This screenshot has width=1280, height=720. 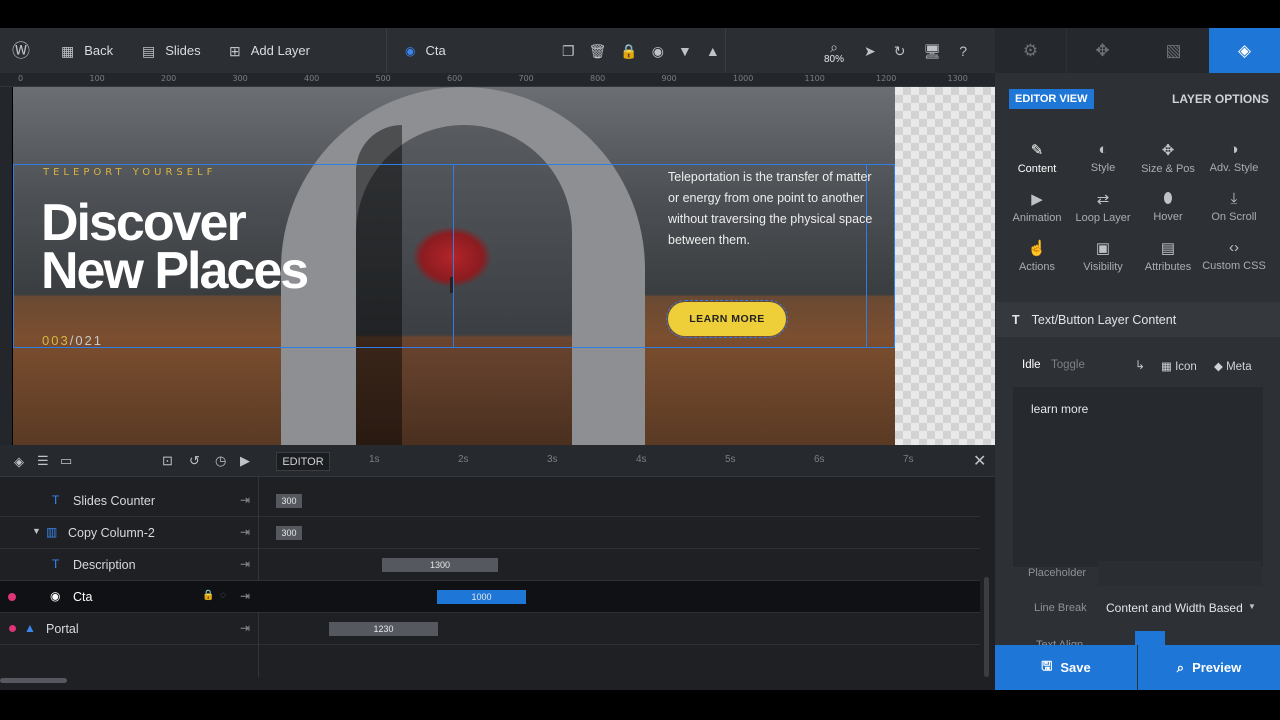 What do you see at coordinates (56, 564) in the screenshot?
I see `text-icon: T` at bounding box center [56, 564].